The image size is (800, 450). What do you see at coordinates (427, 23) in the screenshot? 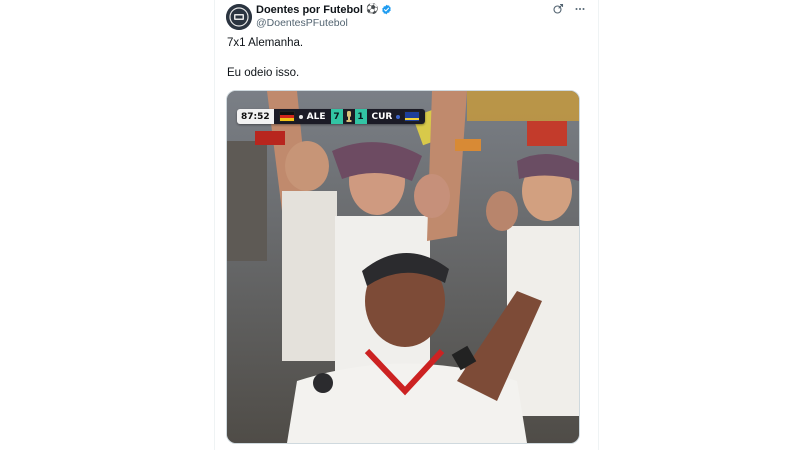
I see `author-handle: @DoentesPFutebol` at bounding box center [427, 23].